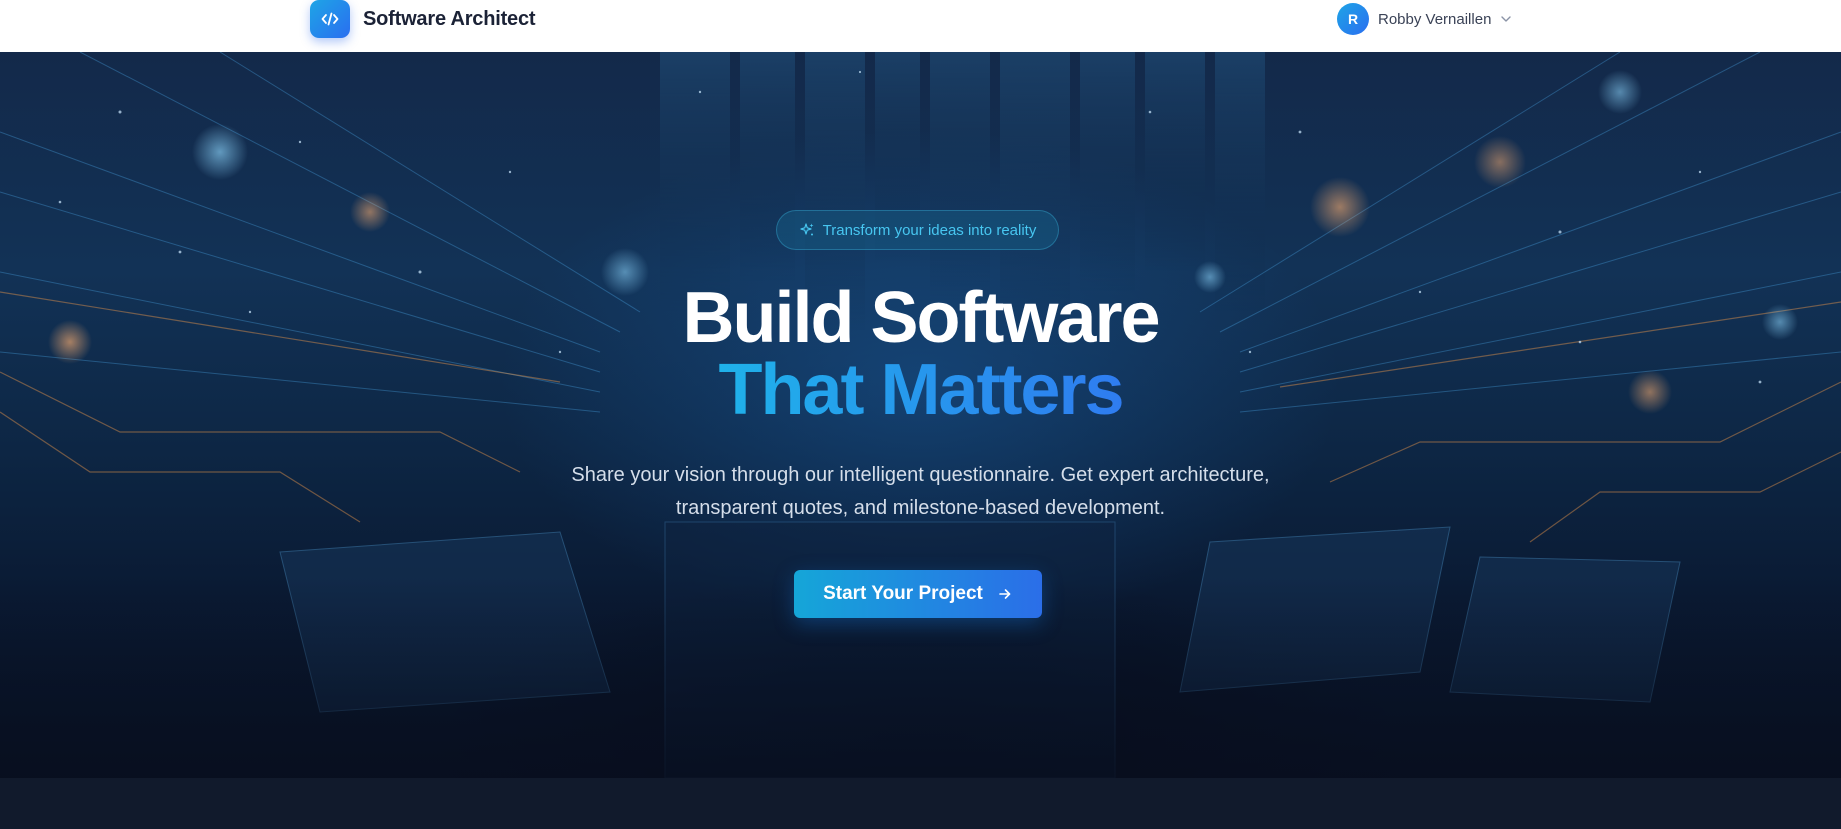 Image resolution: width=1841 pixels, height=829 pixels. Describe the element at coordinates (1435, 19) in the screenshot. I see `user-name: Robby Vernaillen` at that location.